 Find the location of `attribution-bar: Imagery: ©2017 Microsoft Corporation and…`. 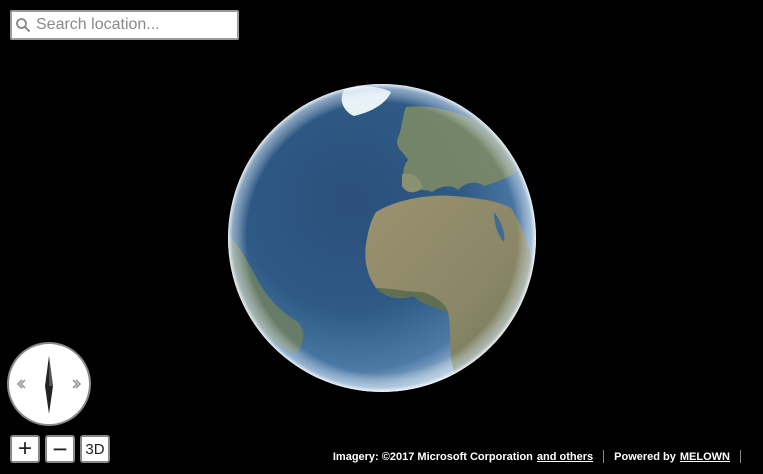

attribution-bar: Imagery: ©2017 Microsoft Corporation and… is located at coordinates (542, 456).